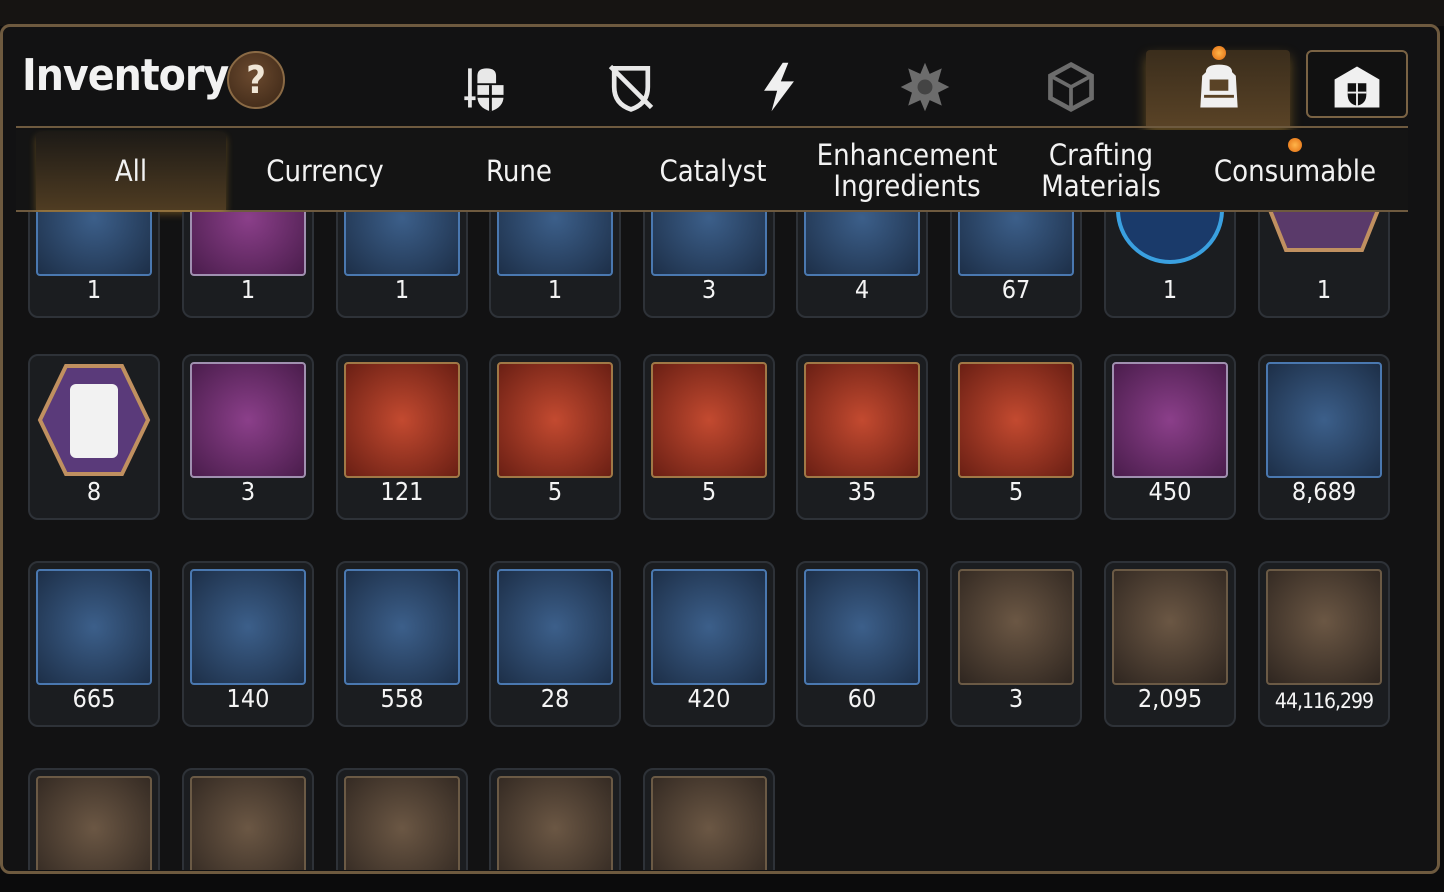 Image resolution: width=1444 pixels, height=892 pixels. I want to click on pet-card-icon, so click(555, 627).